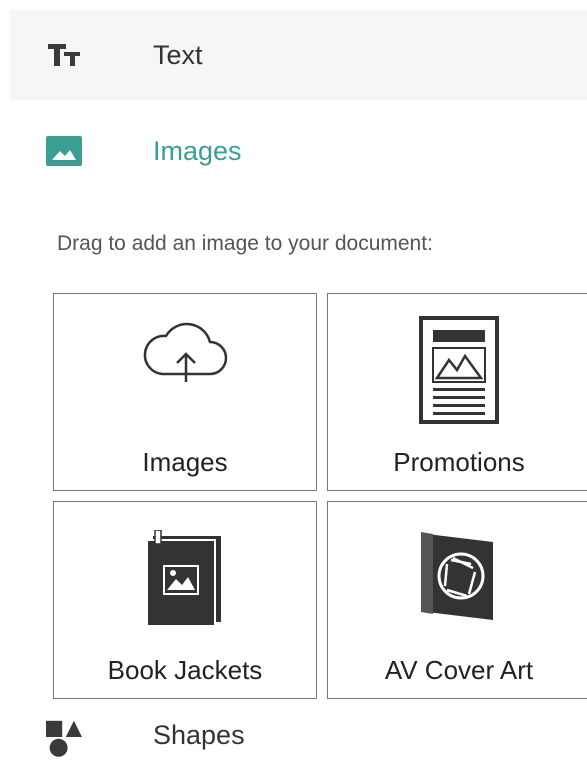  I want to click on shapes-icon, so click(64, 738).